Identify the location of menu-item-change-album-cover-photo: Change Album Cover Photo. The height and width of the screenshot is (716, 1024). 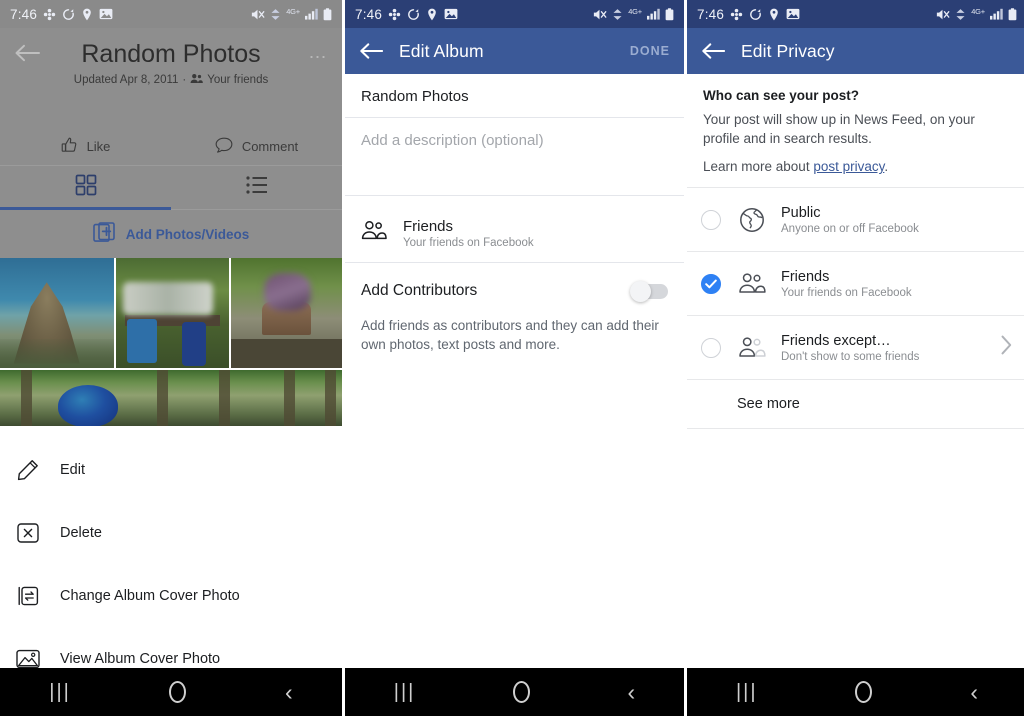
(171, 595).